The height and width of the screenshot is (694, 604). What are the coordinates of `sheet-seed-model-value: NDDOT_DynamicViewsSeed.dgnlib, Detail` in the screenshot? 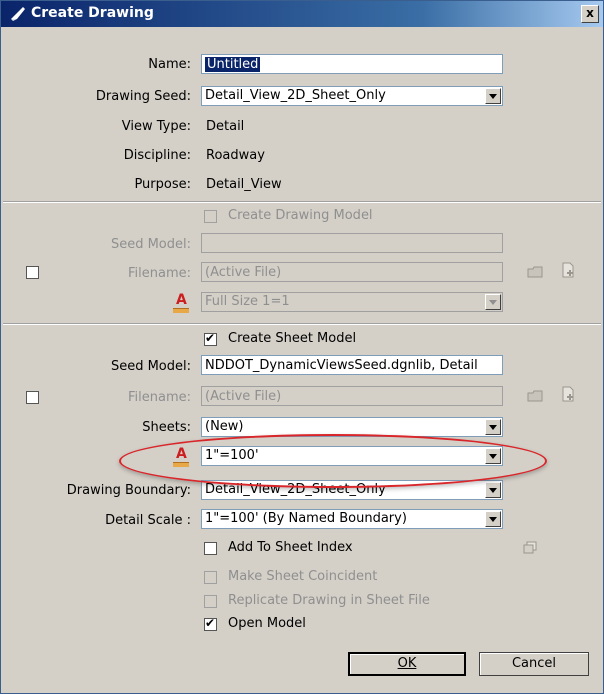 It's located at (341, 365).